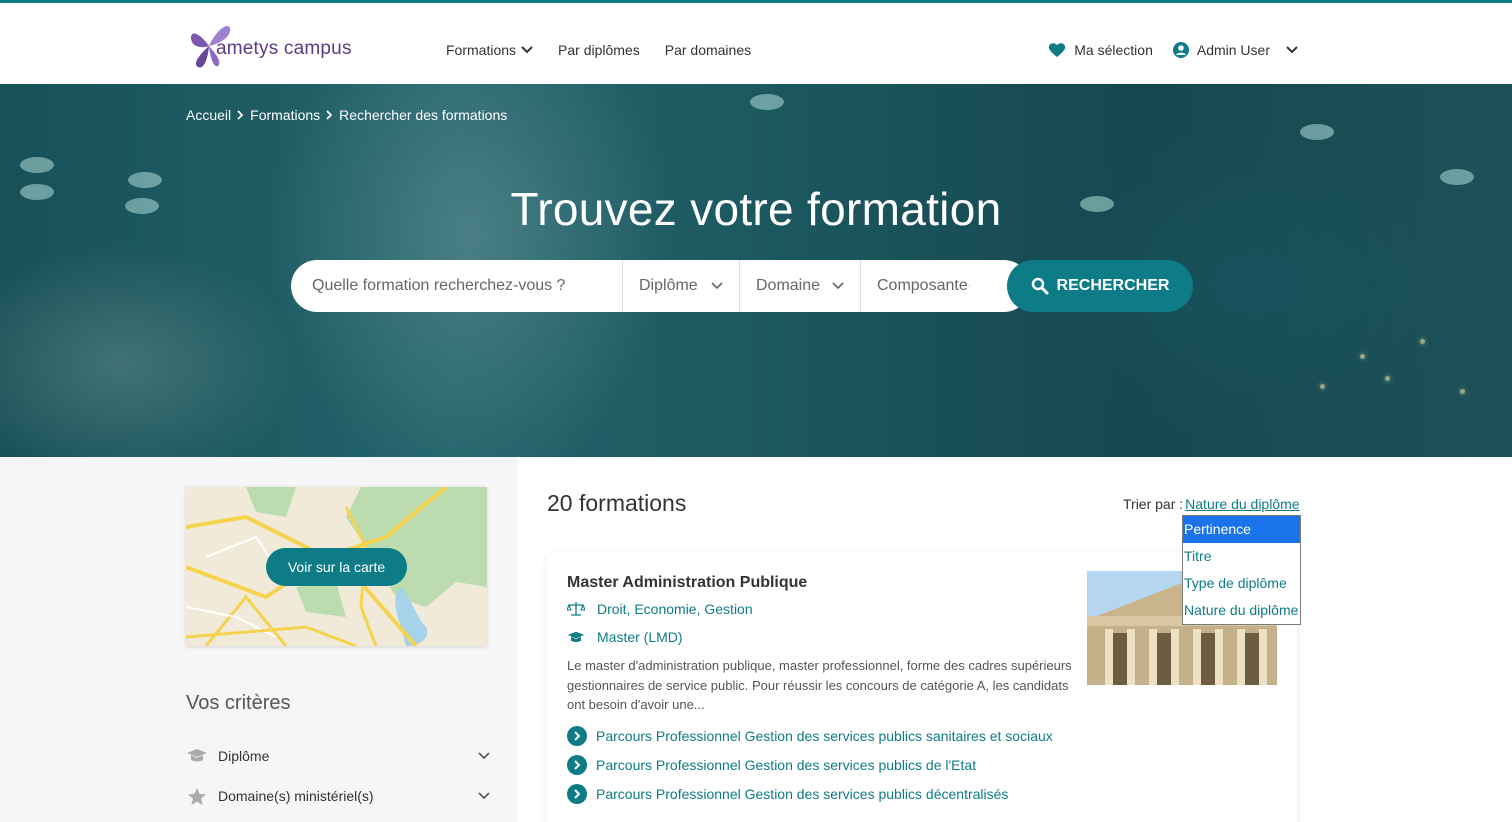  What do you see at coordinates (244, 756) in the screenshot?
I see `criteria-label: Diplôme` at bounding box center [244, 756].